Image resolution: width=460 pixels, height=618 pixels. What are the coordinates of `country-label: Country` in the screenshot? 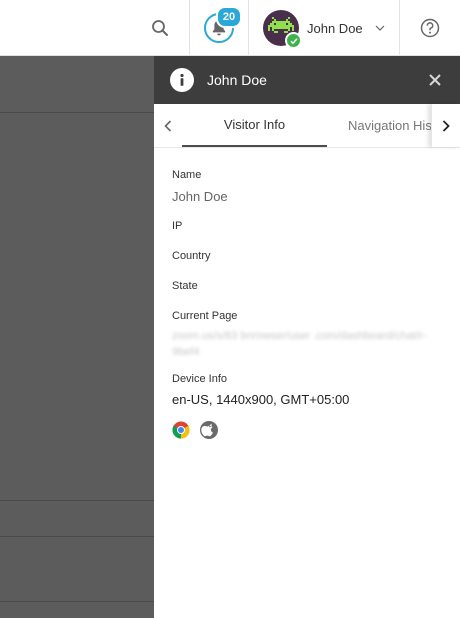 It's located at (191, 256).